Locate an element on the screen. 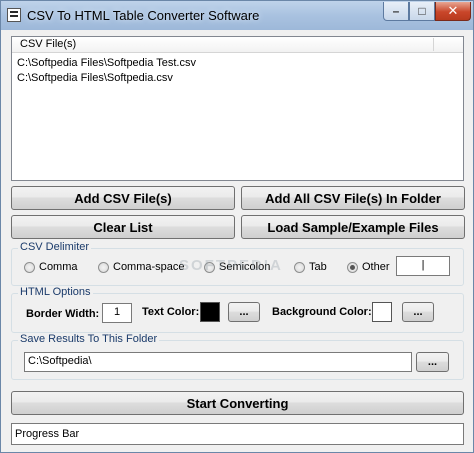 This screenshot has height=453, width=474. add-folder-button: Add All CSV File(s) In Folder is located at coordinates (353, 198).